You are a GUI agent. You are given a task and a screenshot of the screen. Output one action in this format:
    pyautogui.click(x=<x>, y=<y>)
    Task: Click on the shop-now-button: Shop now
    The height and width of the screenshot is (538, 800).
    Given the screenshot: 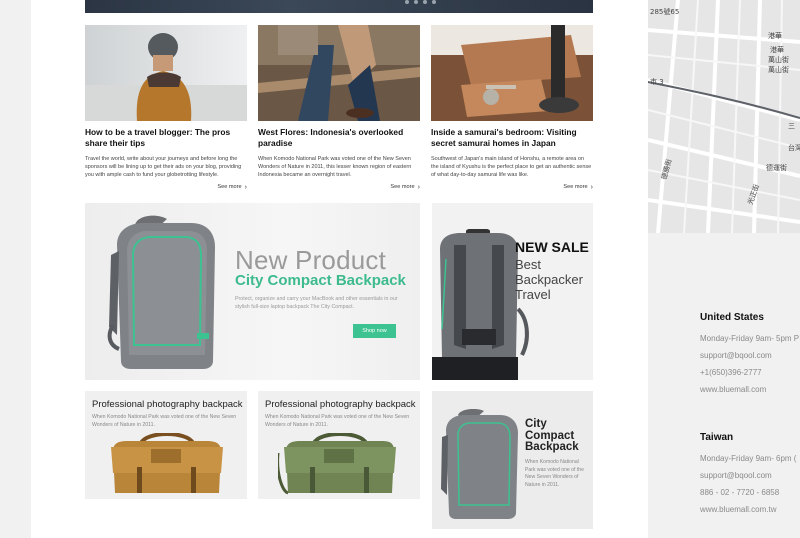 What is the action you would take?
    pyautogui.click(x=374, y=331)
    